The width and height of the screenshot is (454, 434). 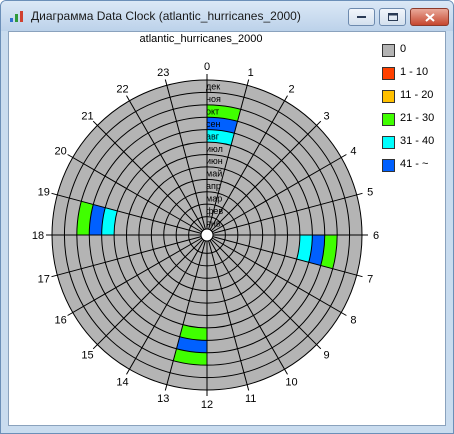 I want to click on hour-label: 19, so click(x=44, y=192).